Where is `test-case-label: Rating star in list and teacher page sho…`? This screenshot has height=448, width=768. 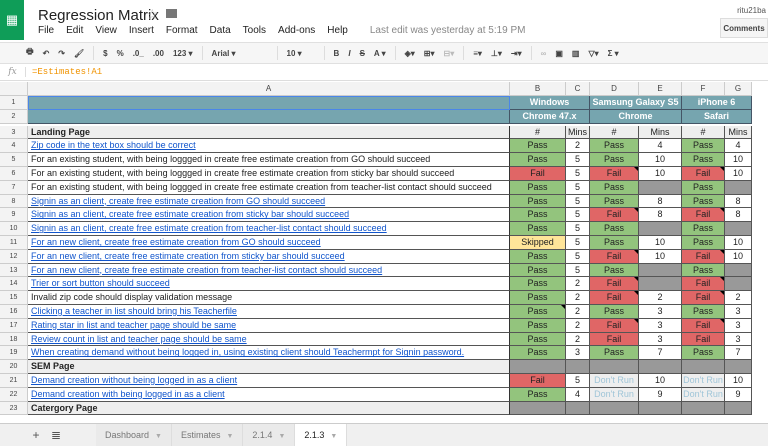
test-case-label: Rating star in list and teacher page sho… is located at coordinates (133, 325).